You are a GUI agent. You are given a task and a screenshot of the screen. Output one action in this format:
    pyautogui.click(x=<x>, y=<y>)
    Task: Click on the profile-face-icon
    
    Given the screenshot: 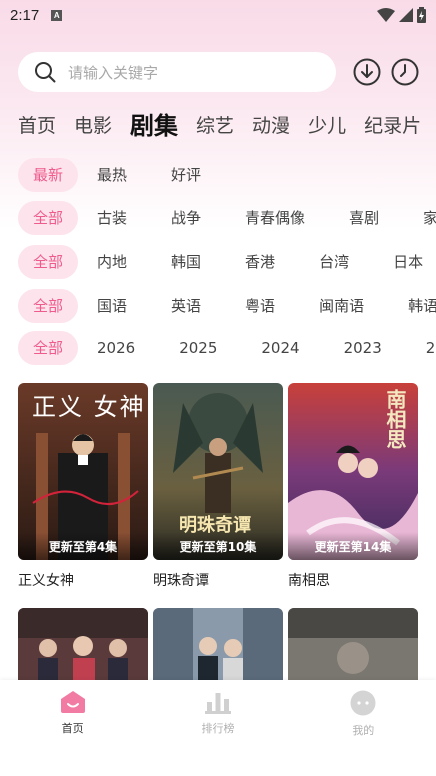 What is the action you would take?
    pyautogui.click(x=363, y=703)
    